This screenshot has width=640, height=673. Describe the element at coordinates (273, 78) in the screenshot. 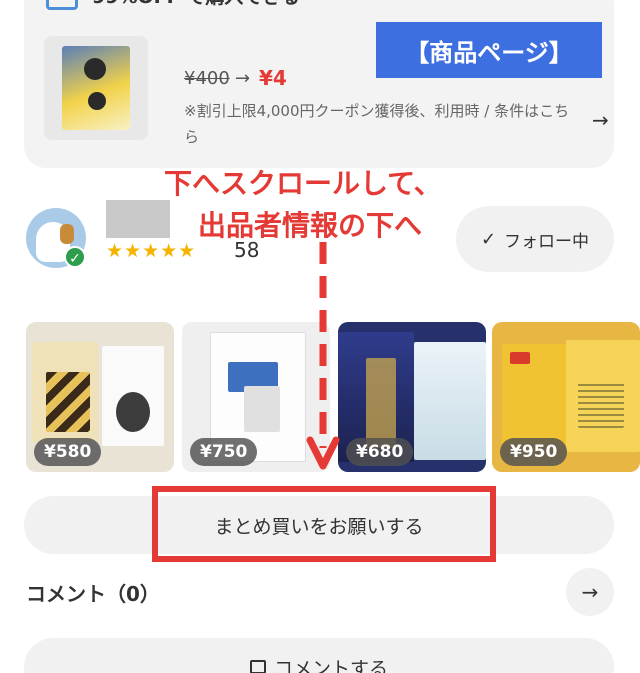

I see `discounted-price: ¥4` at that location.